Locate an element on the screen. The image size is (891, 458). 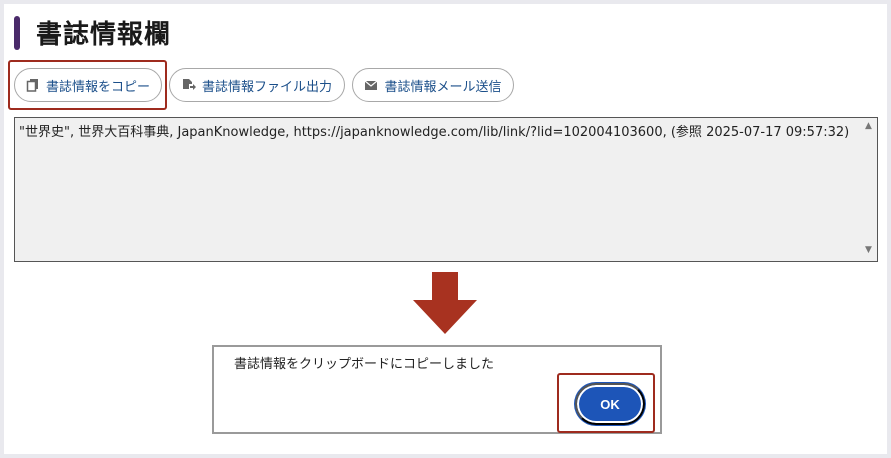
scroll-up-icon: ▲ is located at coordinates (868, 126).